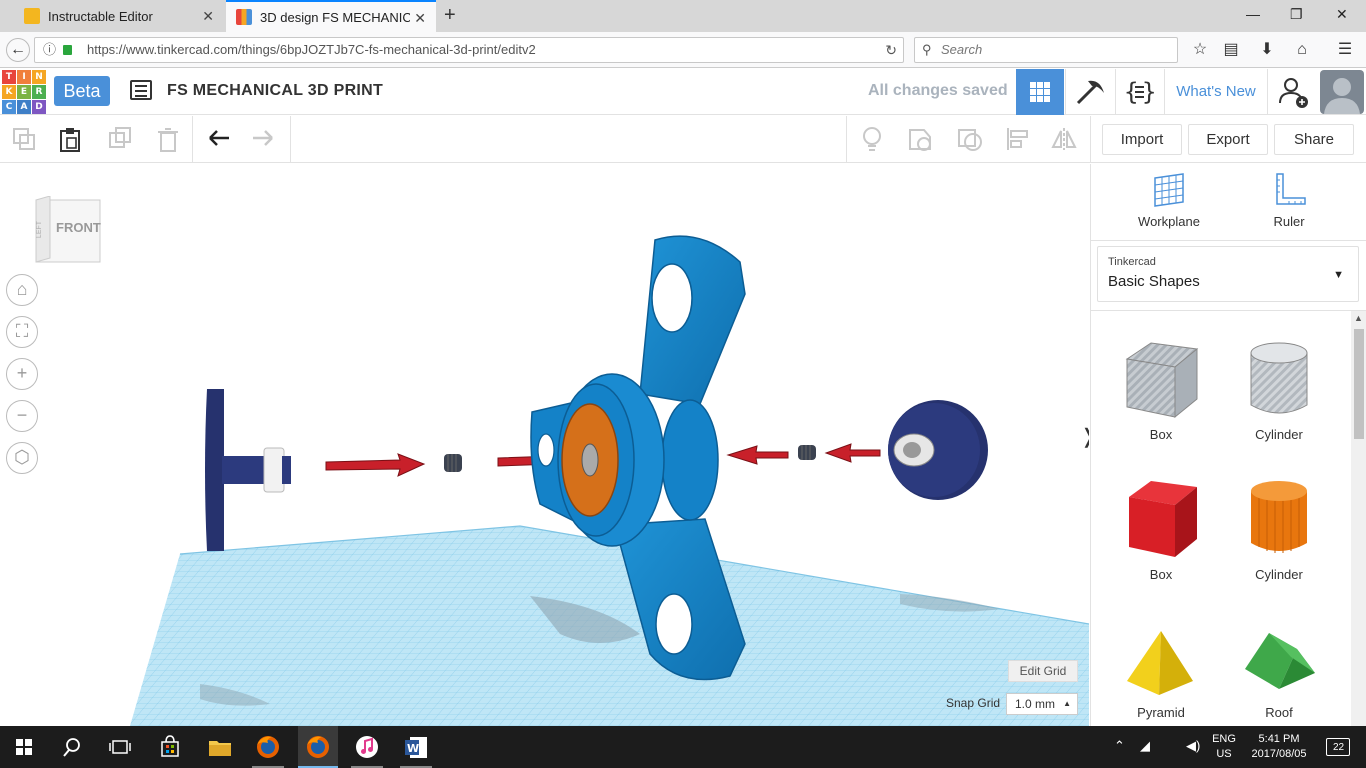  What do you see at coordinates (1302, 50) in the screenshot?
I see `home-icon: ⌂` at bounding box center [1302, 50].